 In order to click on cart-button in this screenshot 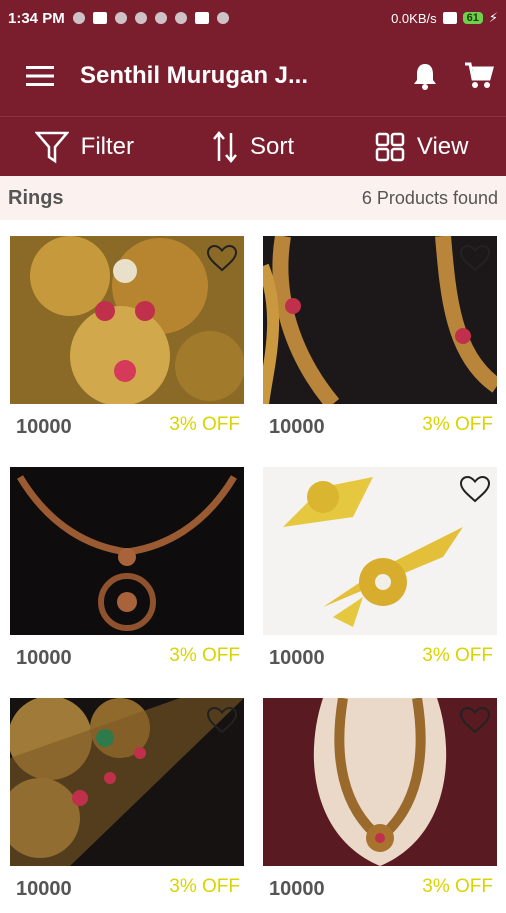, I will do `click(479, 76)`.